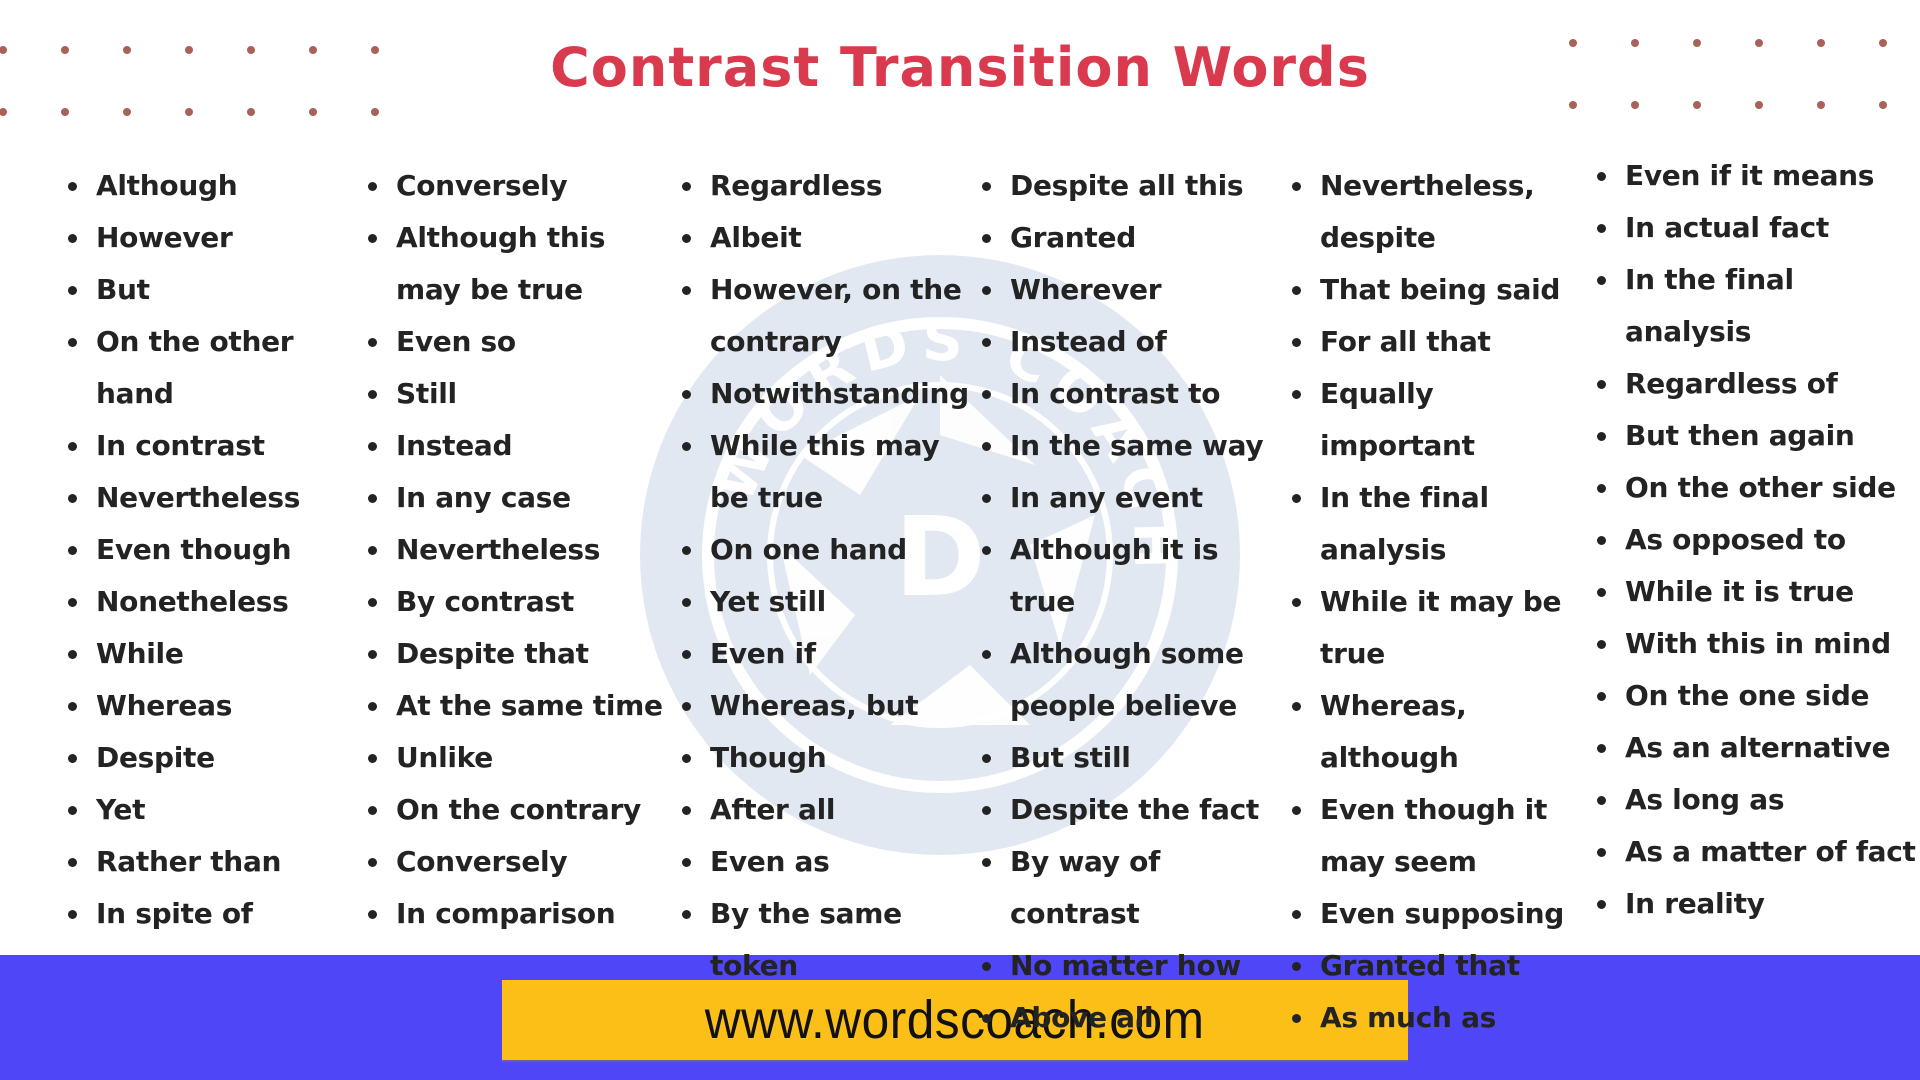  Describe the element at coordinates (444, 757) in the screenshot. I see `word-text: Unlike` at that location.